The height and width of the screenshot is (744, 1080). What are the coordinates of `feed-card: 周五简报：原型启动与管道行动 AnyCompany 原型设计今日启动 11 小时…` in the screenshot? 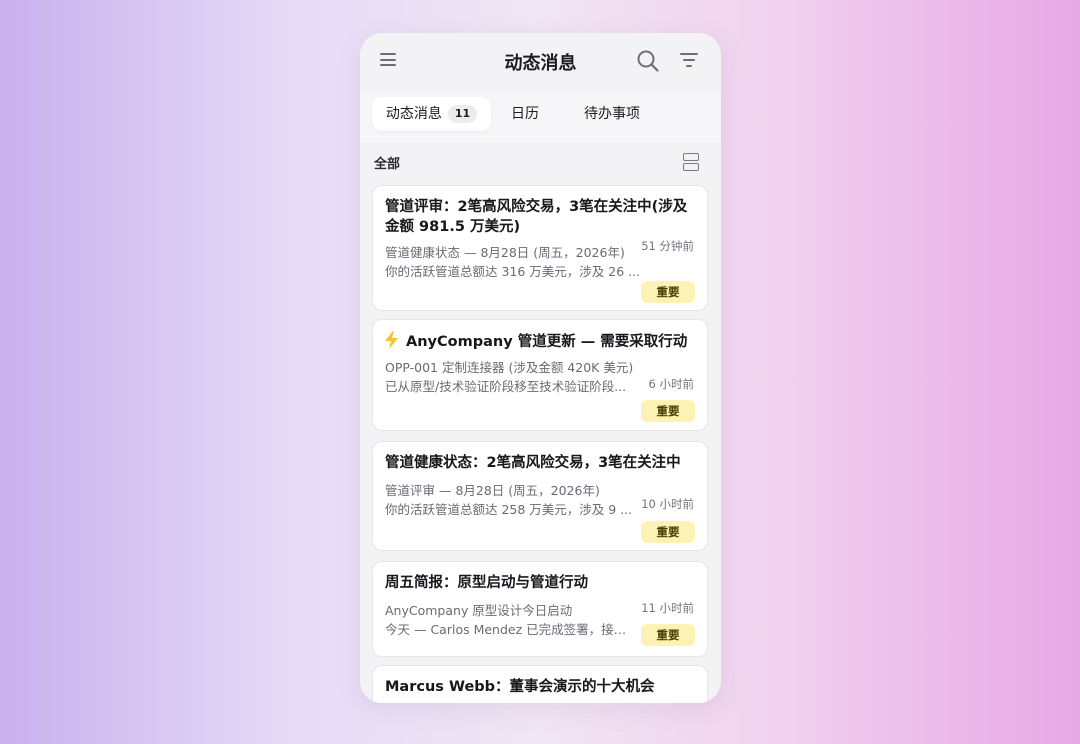 It's located at (540, 609).